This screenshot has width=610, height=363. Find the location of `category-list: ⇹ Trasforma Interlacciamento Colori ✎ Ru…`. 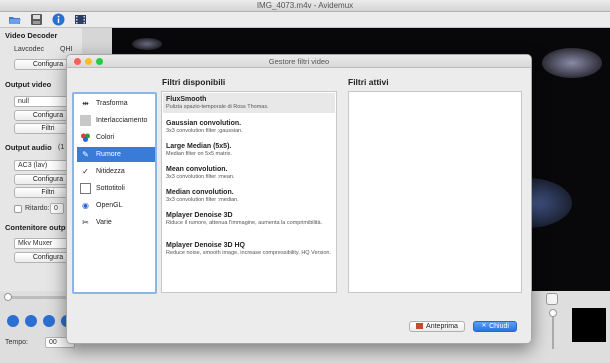

category-list: ⇹ Trasforma Interlacciamento Colori ✎ Ru… is located at coordinates (114, 193).